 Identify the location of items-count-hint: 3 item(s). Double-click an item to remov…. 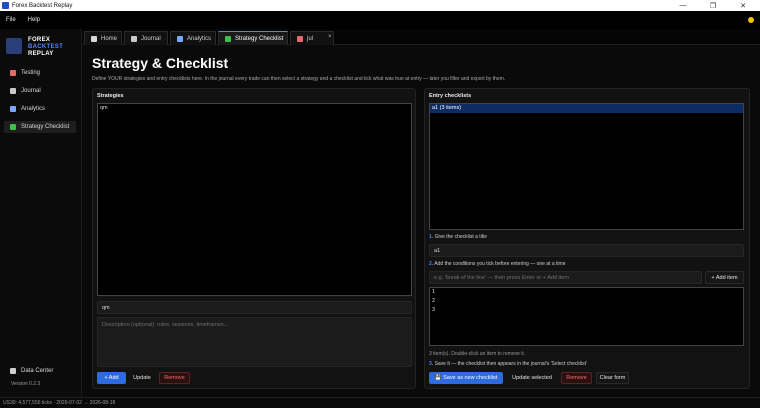
(477, 354).